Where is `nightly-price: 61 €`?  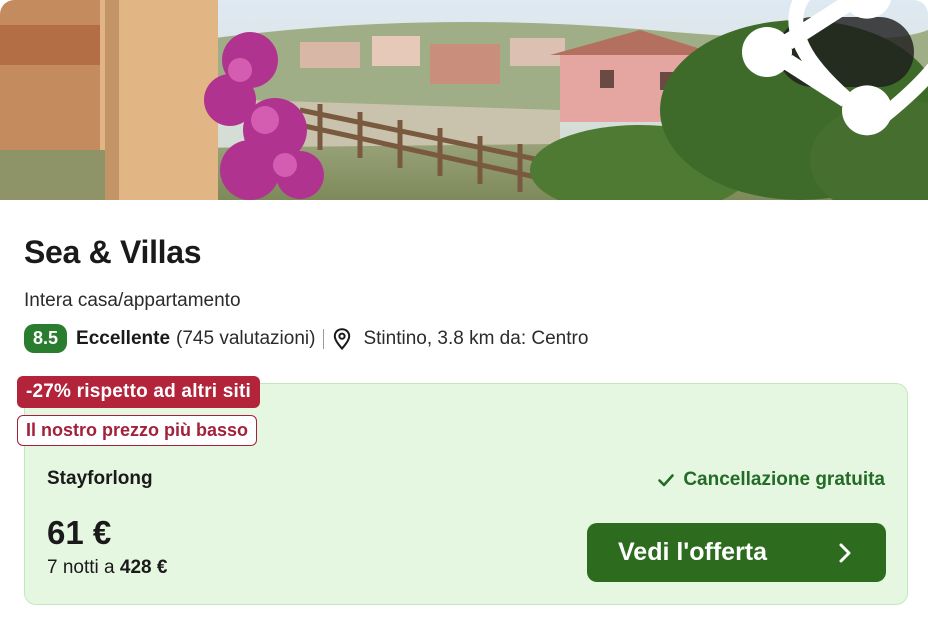 nightly-price: 61 € is located at coordinates (79, 532).